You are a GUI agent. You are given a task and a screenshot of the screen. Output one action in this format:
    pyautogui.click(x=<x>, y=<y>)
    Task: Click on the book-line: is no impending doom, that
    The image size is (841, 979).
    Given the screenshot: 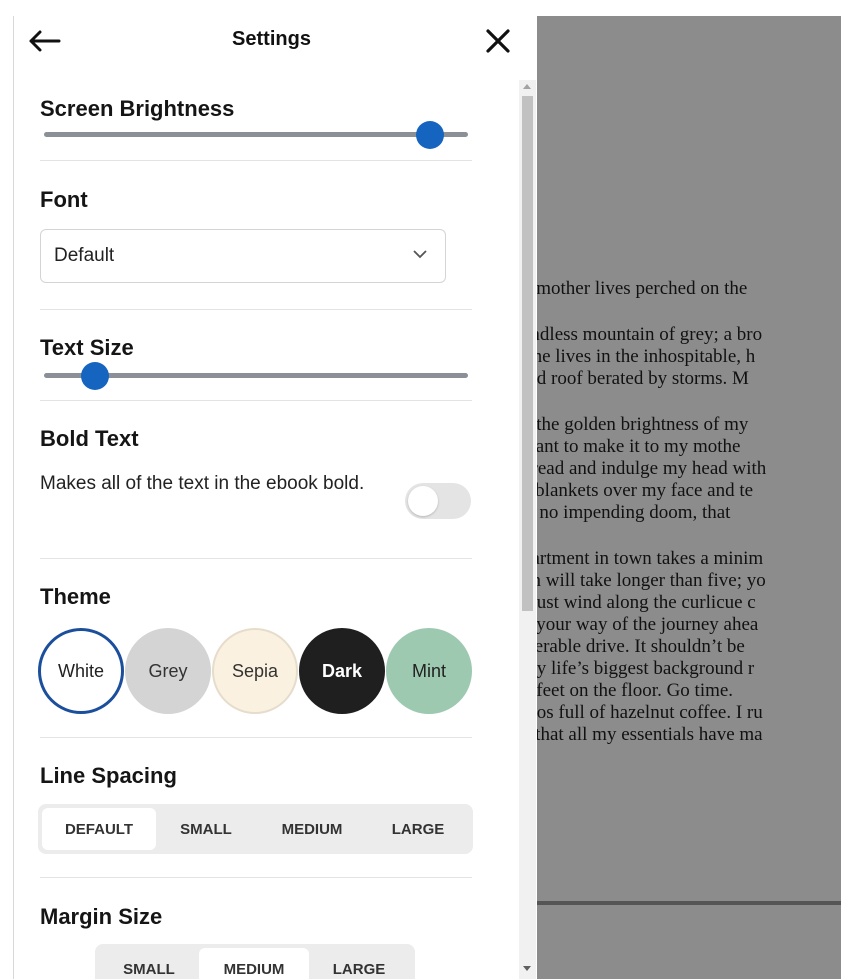 What is the action you would take?
    pyautogui.click(x=633, y=512)
    